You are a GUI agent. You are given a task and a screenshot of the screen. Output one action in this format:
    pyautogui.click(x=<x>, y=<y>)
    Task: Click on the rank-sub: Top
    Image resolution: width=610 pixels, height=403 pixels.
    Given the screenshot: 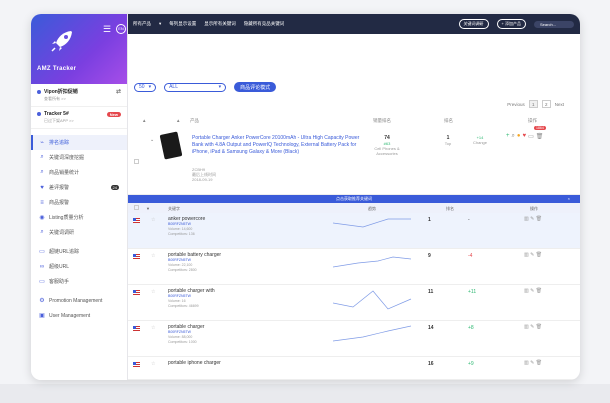 What is the action you would take?
    pyautogui.click(x=448, y=143)
    